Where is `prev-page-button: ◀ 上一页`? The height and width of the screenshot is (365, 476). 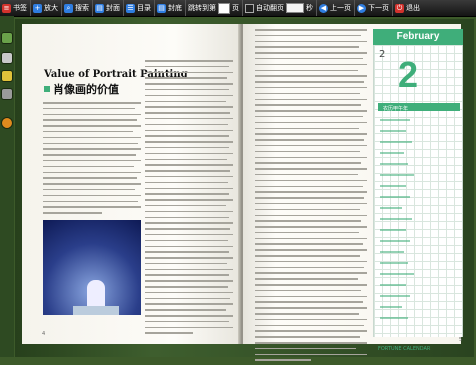
prev-page-button: ◀ 上一页 is located at coordinates (334, 8).